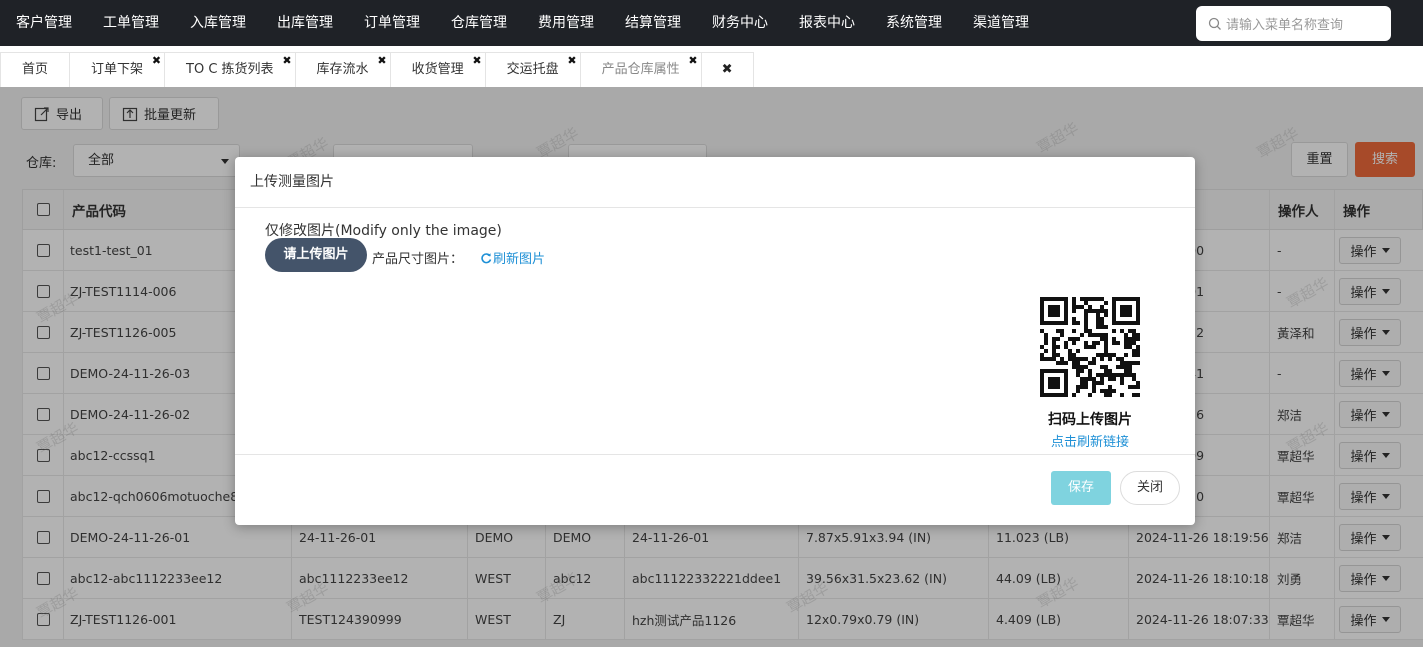 The height and width of the screenshot is (647, 1423). I want to click on page-tabs: 首页 订单下架 ✖ TO C 拣货列表 ✖ 库存流水 ✖ 收货管理 ✖ 交运托盘 ✖ 产品仓库属性 ✖ ✖, so click(377, 69).